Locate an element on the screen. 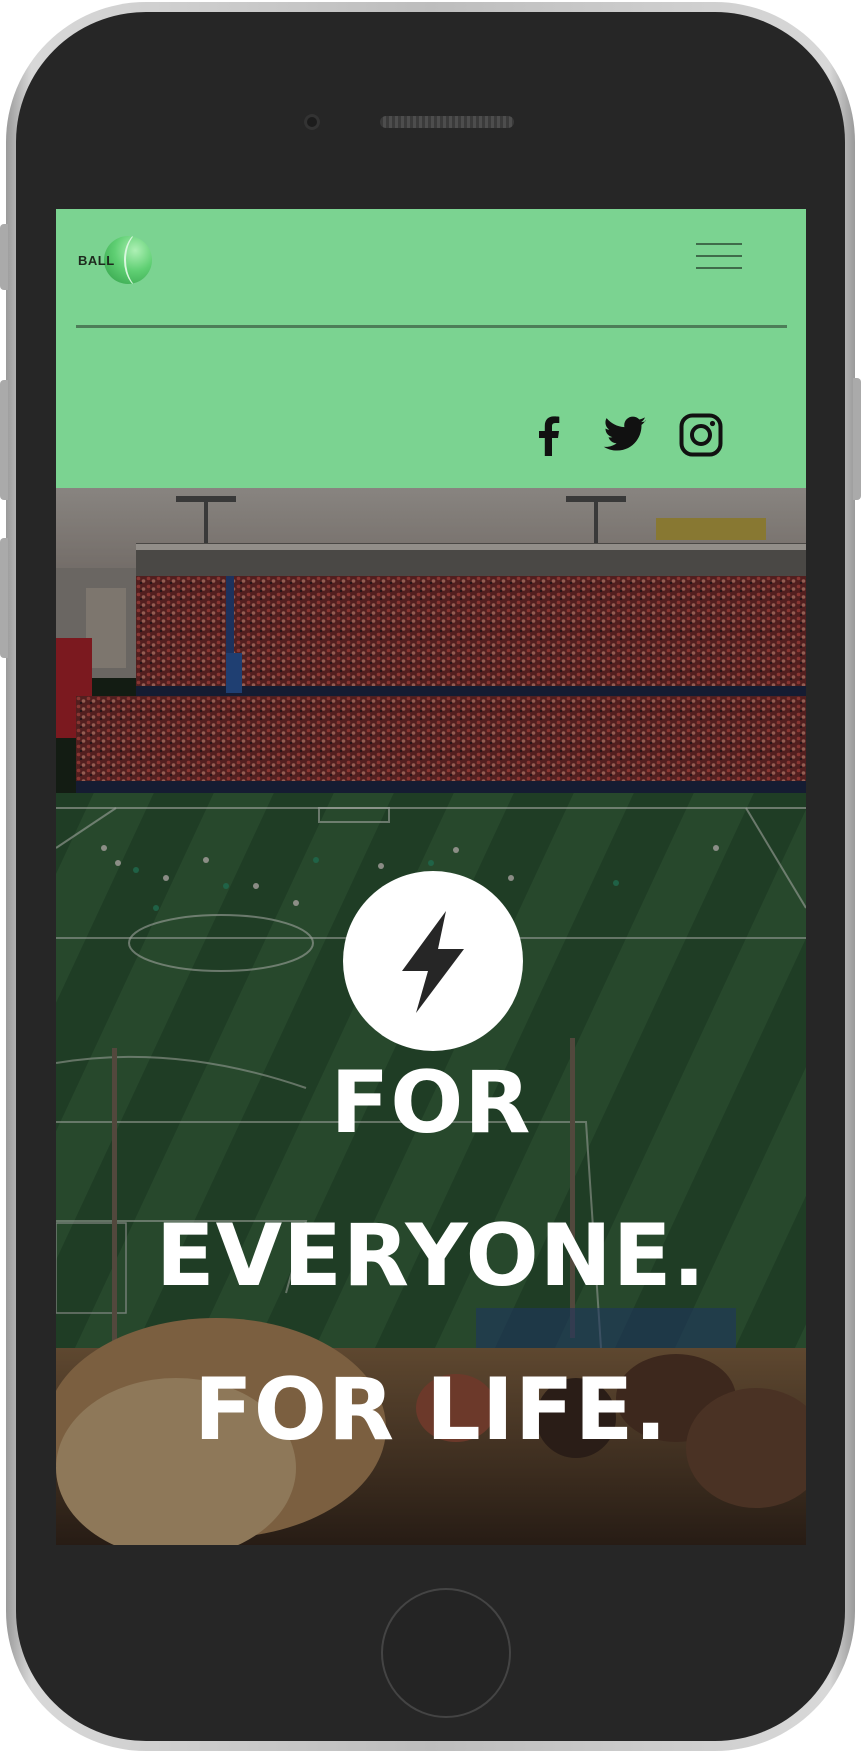 Image resolution: width=861 pixels, height=1753 pixels. headline-line-3: FOR LIFE. is located at coordinates (431, 1410).